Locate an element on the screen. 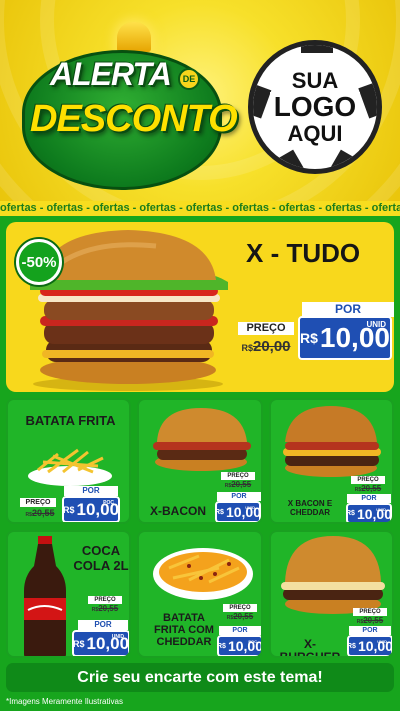 The height and width of the screenshot is (711, 400). logo-line1: SUA is located at coordinates (315, 80).